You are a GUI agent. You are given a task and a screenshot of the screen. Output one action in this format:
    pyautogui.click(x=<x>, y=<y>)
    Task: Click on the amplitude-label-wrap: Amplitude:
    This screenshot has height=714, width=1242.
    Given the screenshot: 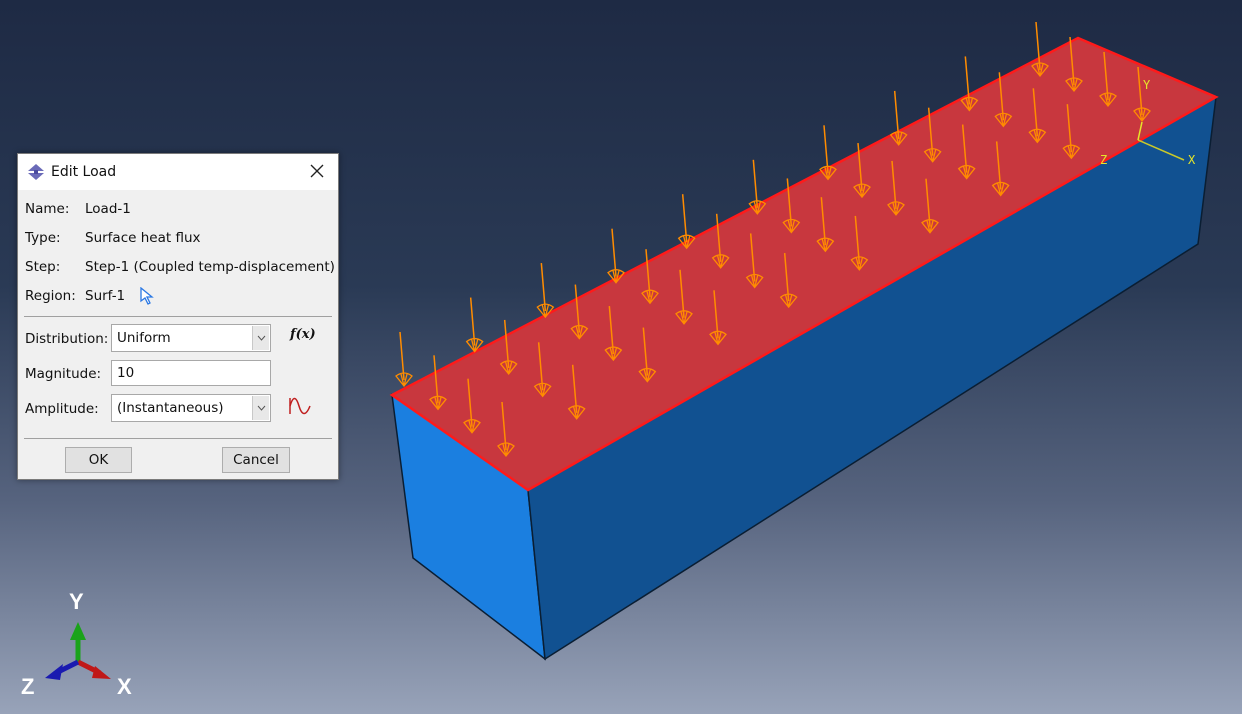 What is the action you would take?
    pyautogui.click(x=62, y=409)
    